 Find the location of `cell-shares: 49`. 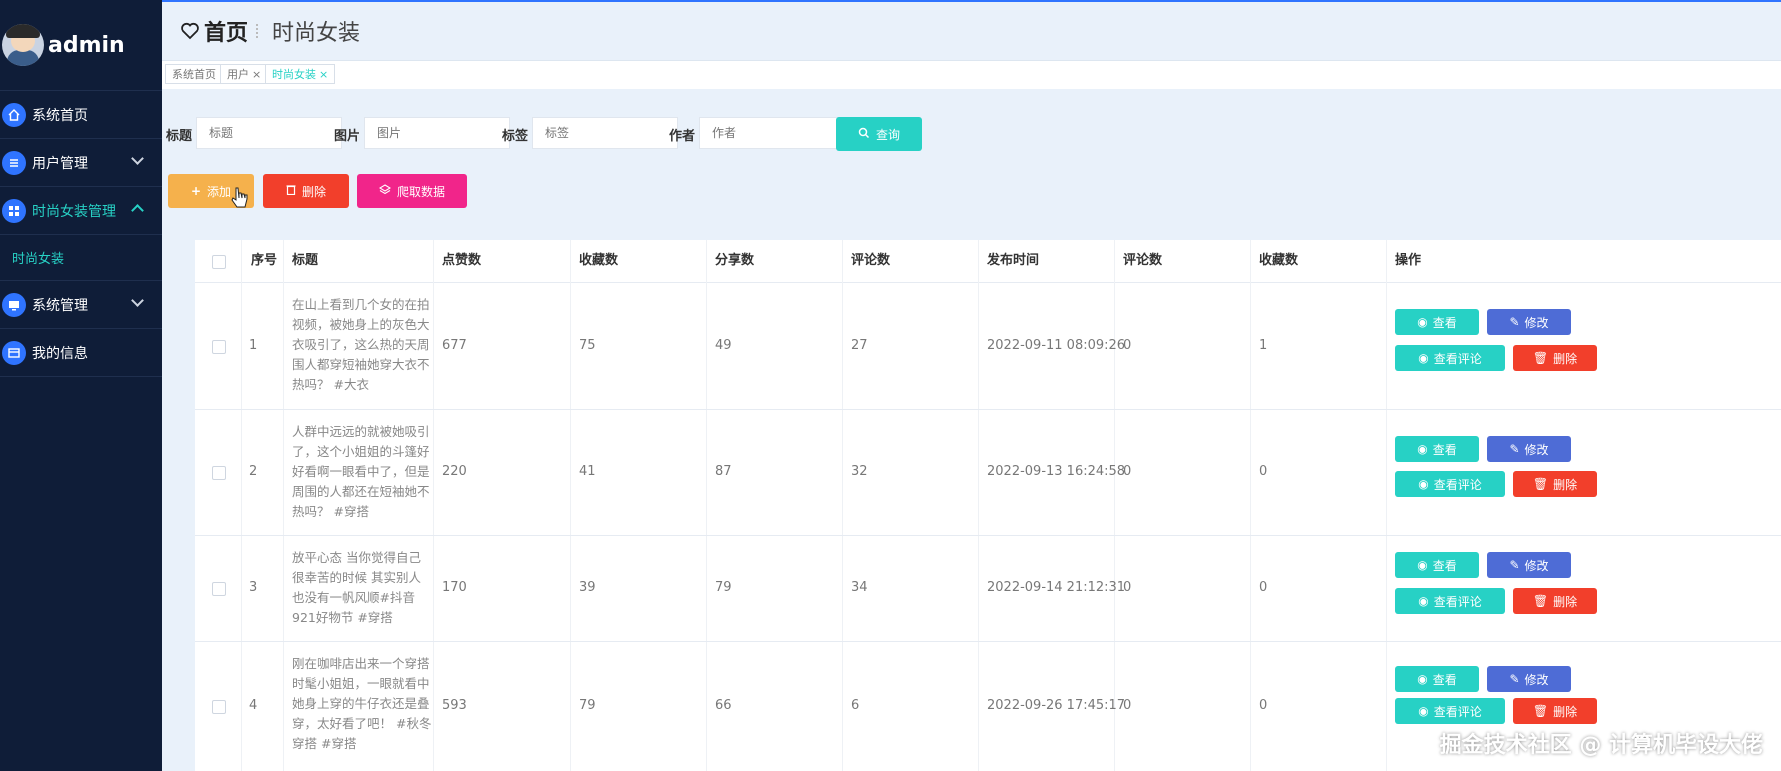

cell-shares: 49 is located at coordinates (723, 345).